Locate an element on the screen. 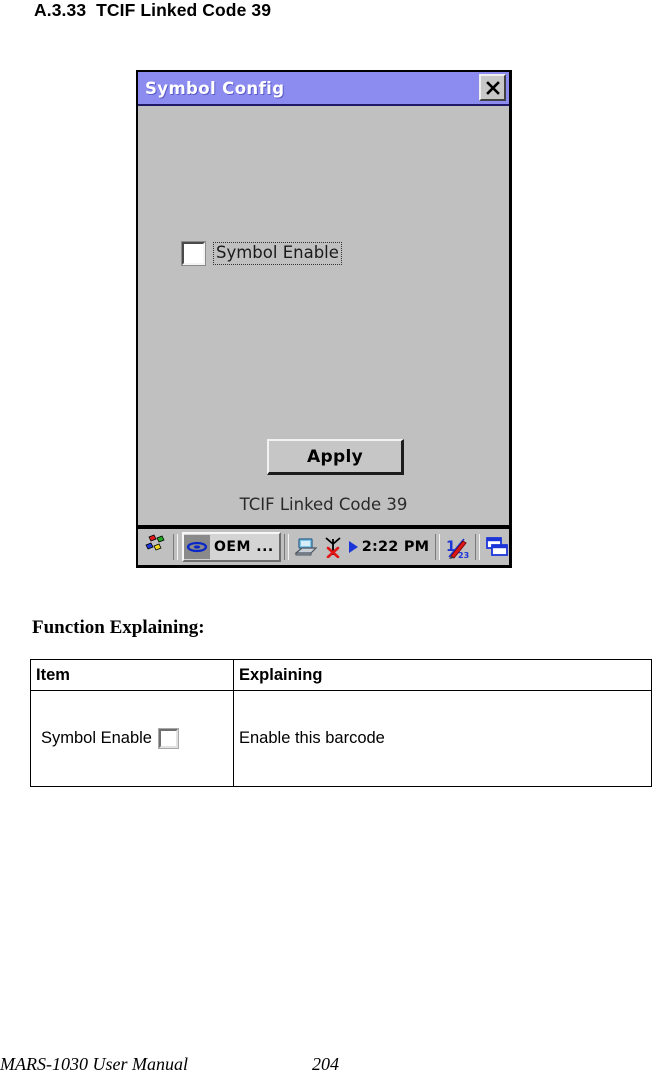  table-header-explaining: Explaining is located at coordinates (442, 675).